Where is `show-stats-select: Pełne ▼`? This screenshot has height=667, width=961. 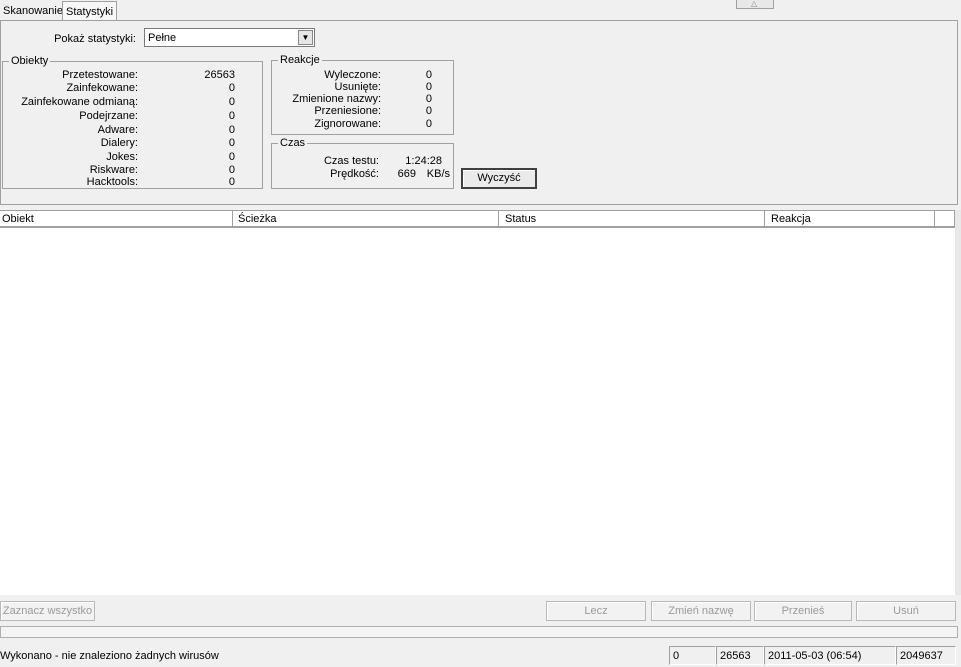 show-stats-select: Pełne ▼ is located at coordinates (229, 37).